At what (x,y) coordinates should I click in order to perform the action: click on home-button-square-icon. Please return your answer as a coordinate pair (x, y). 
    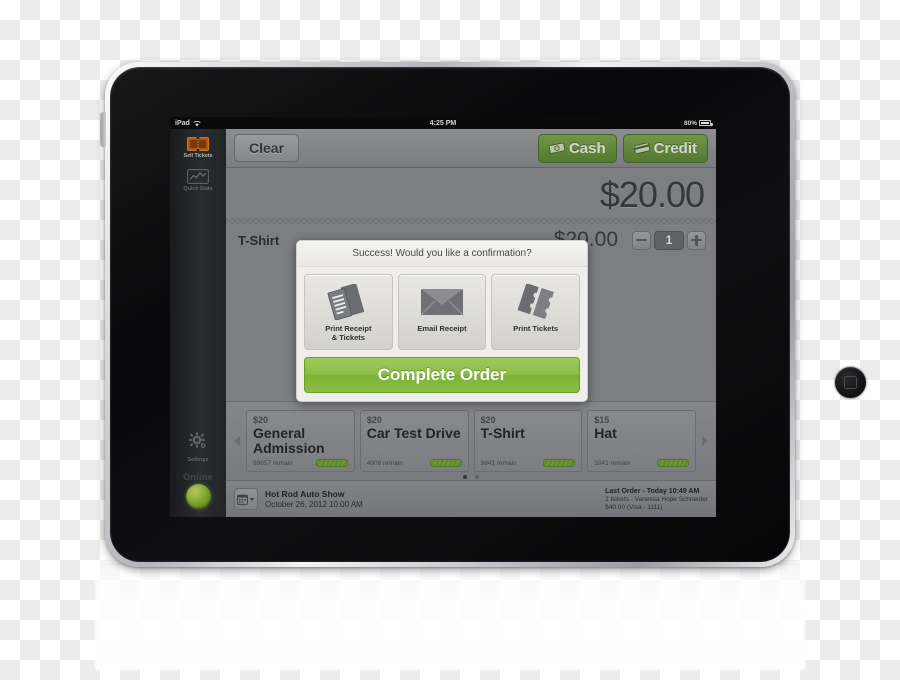
    Looking at the image, I should click on (850, 382).